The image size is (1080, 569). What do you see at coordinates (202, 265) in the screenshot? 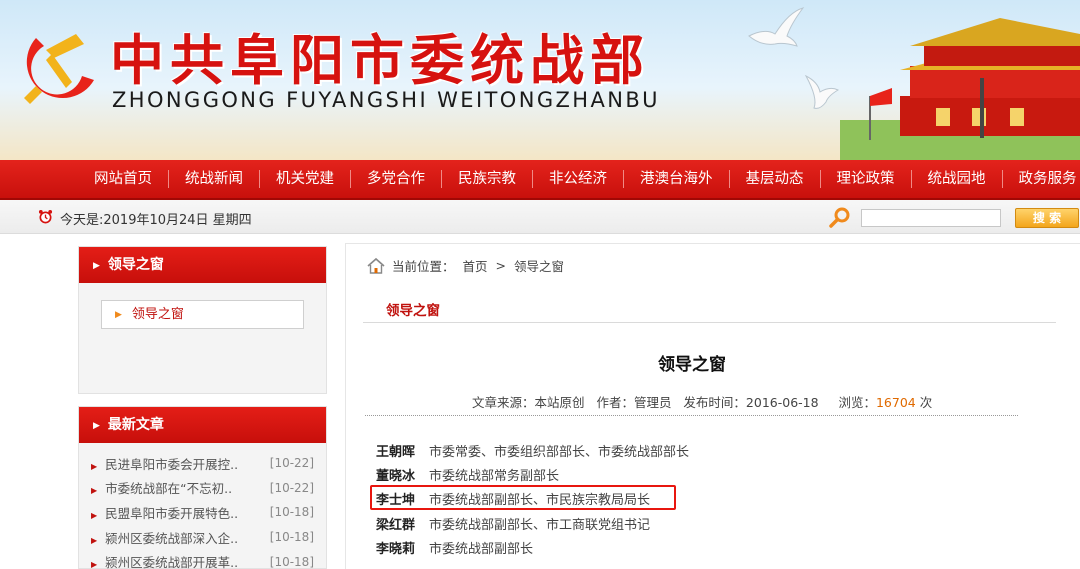
I see `sidebar-leaders-header: ▶ 领导之窗` at bounding box center [202, 265].